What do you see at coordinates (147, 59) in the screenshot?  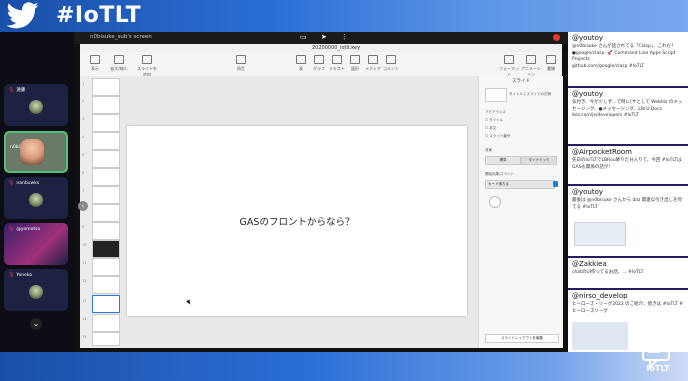 I see `add-slide-icon` at bounding box center [147, 59].